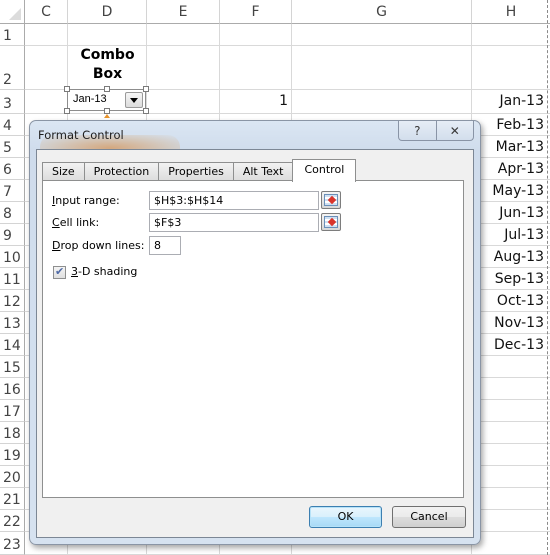 This screenshot has height=555, width=550. I want to click on input-range-field: $H$3:$H$14, so click(234, 200).